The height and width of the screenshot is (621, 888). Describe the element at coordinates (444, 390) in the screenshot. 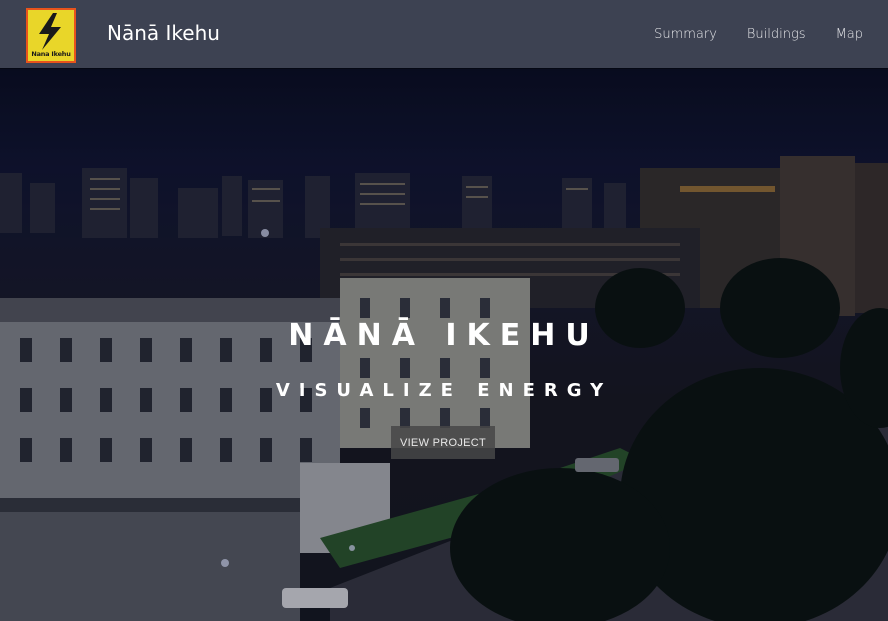

I see `hero-subtitle: VISUALIZE ENERGY` at that location.